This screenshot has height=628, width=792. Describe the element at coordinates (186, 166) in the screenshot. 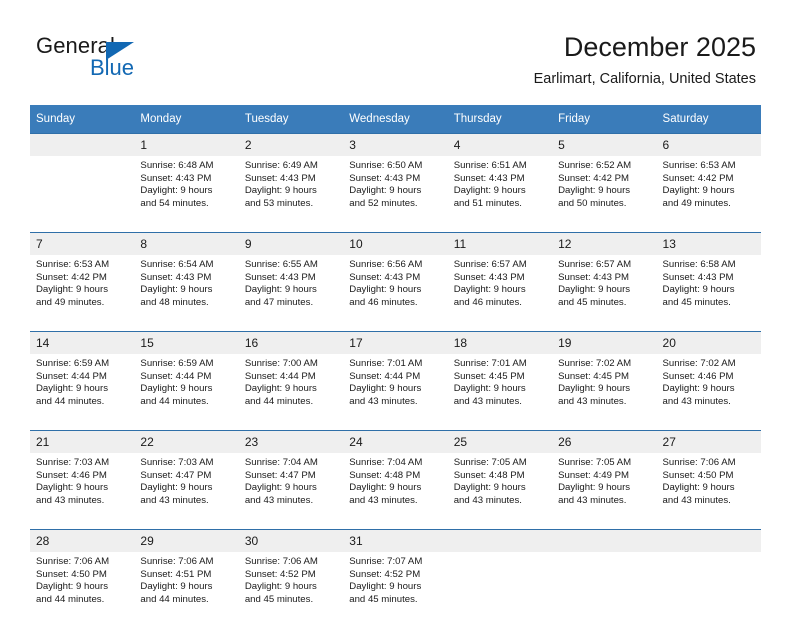

I see `day-sunrise-text: Sunrise: 6:48 AM` at that location.